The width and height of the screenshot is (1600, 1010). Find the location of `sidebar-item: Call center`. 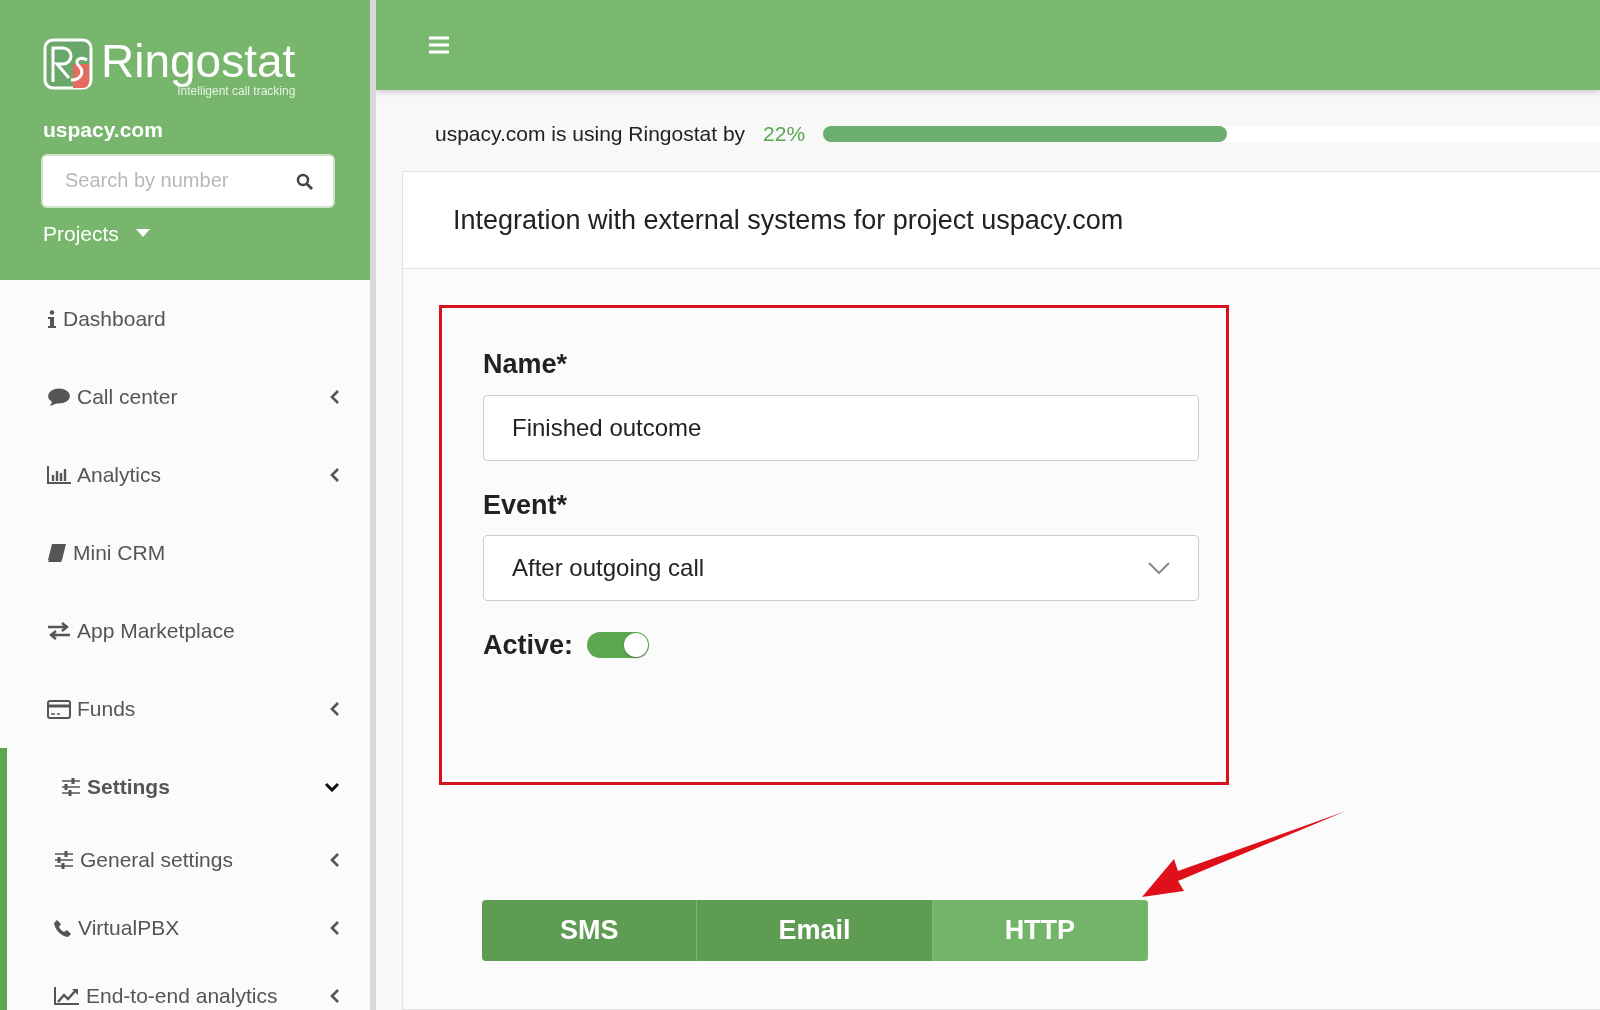

sidebar-item: Call center is located at coordinates (185, 397).